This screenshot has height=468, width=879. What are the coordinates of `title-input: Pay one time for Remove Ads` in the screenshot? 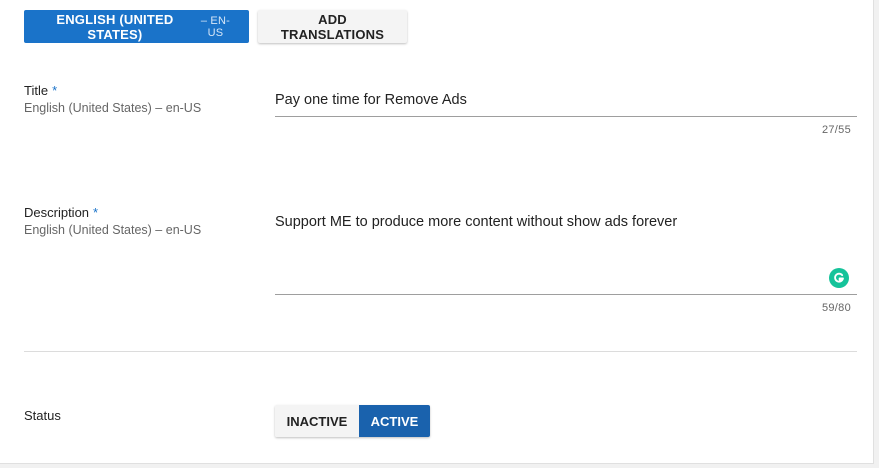 It's located at (371, 100).